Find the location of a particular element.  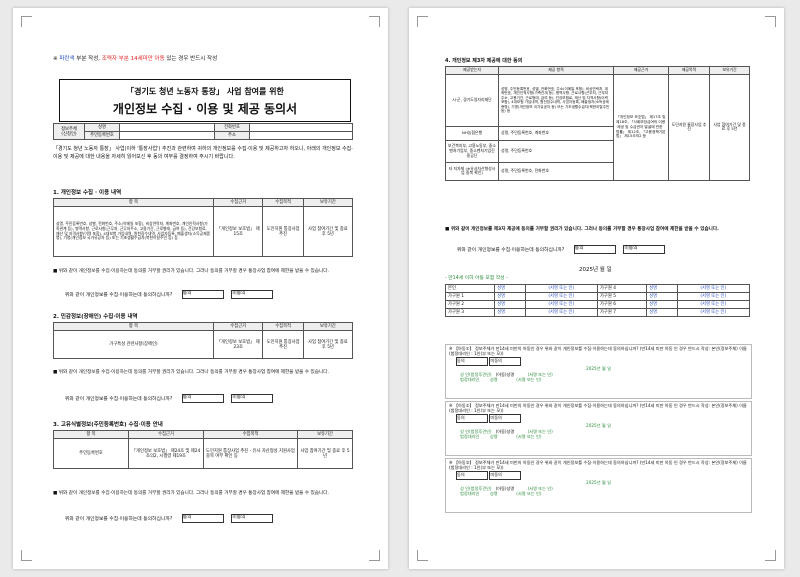

rrn-field is located at coordinates (167, 135).